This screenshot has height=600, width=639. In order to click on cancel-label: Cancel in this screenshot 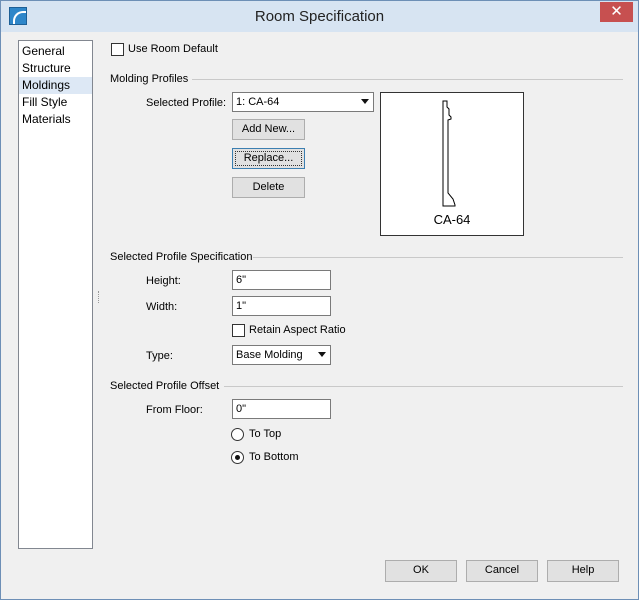, I will do `click(502, 570)`.